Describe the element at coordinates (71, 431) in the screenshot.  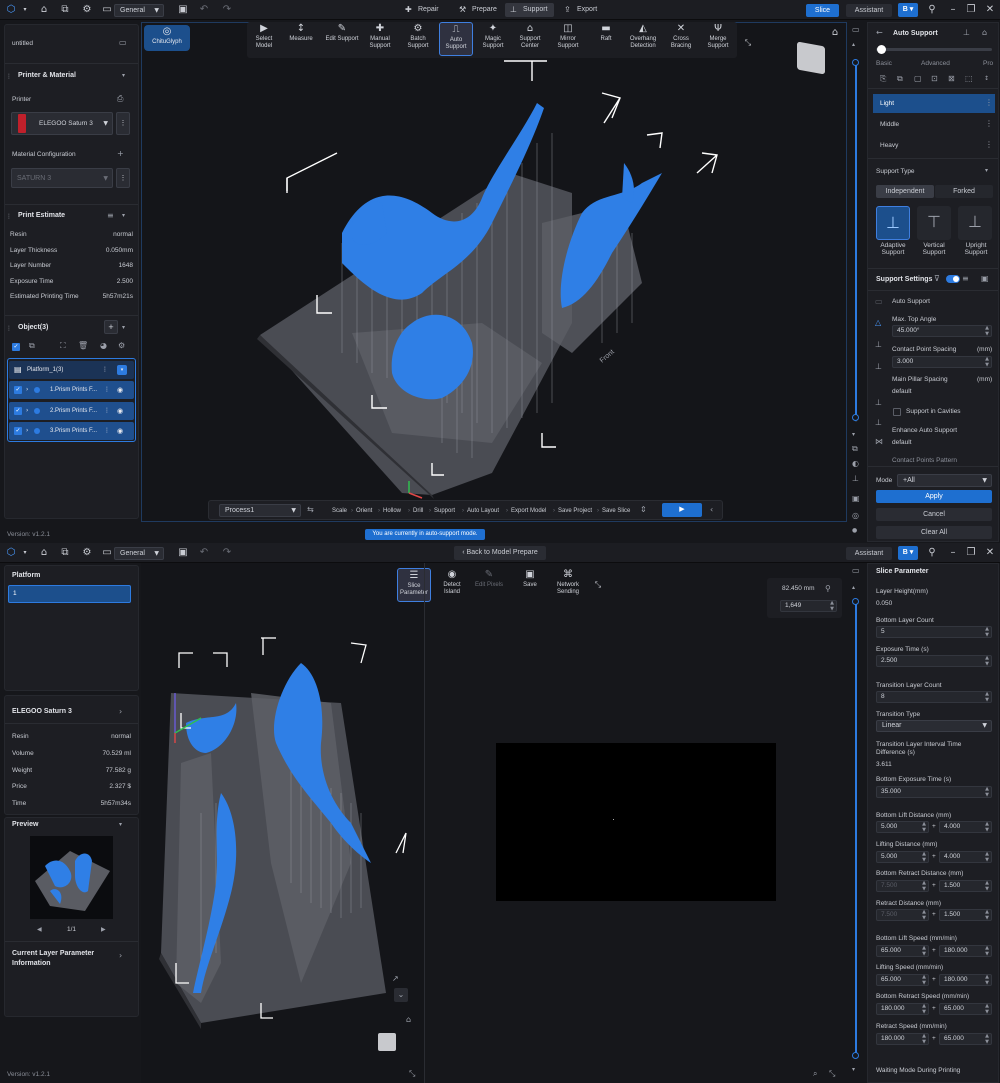
I see `object-row: ✓ › 3.Prism Prints F... ⋮ ◉` at that location.